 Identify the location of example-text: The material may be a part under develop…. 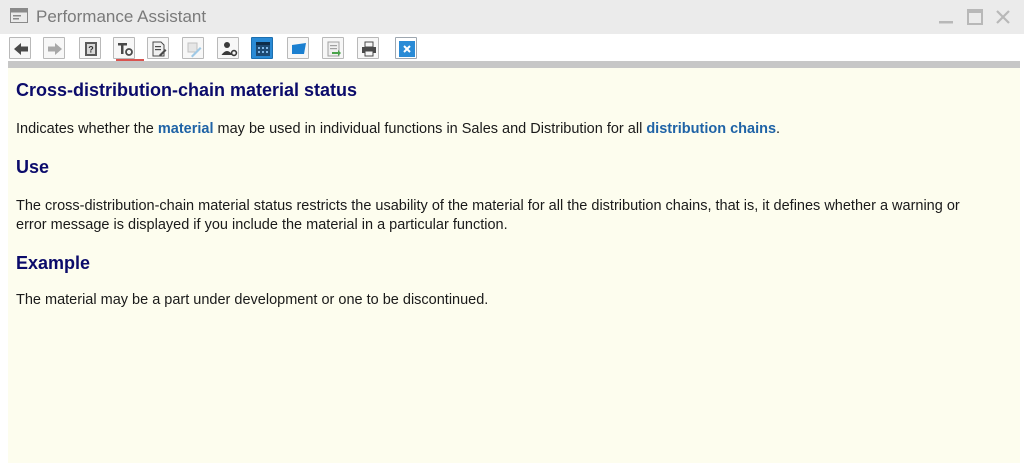
(252, 300).